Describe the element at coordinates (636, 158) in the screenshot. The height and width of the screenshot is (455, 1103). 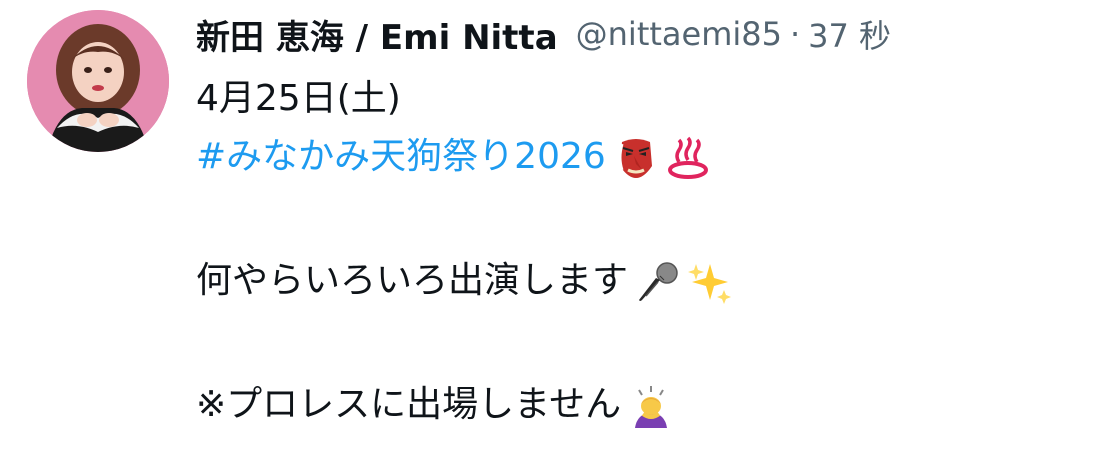
I see `tengu-mask-icon` at that location.